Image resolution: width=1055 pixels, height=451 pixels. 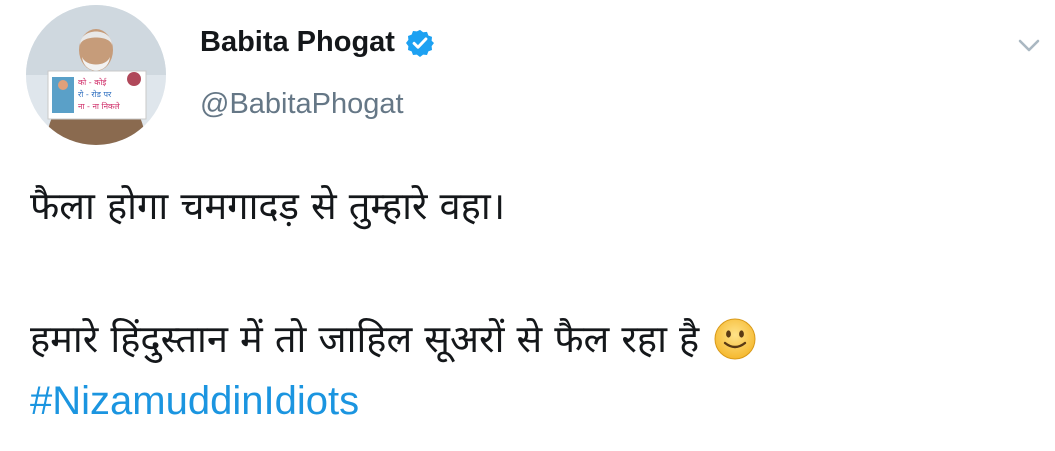 I want to click on hashtag-link: #NizamuddinIdiots, so click(x=194, y=401).